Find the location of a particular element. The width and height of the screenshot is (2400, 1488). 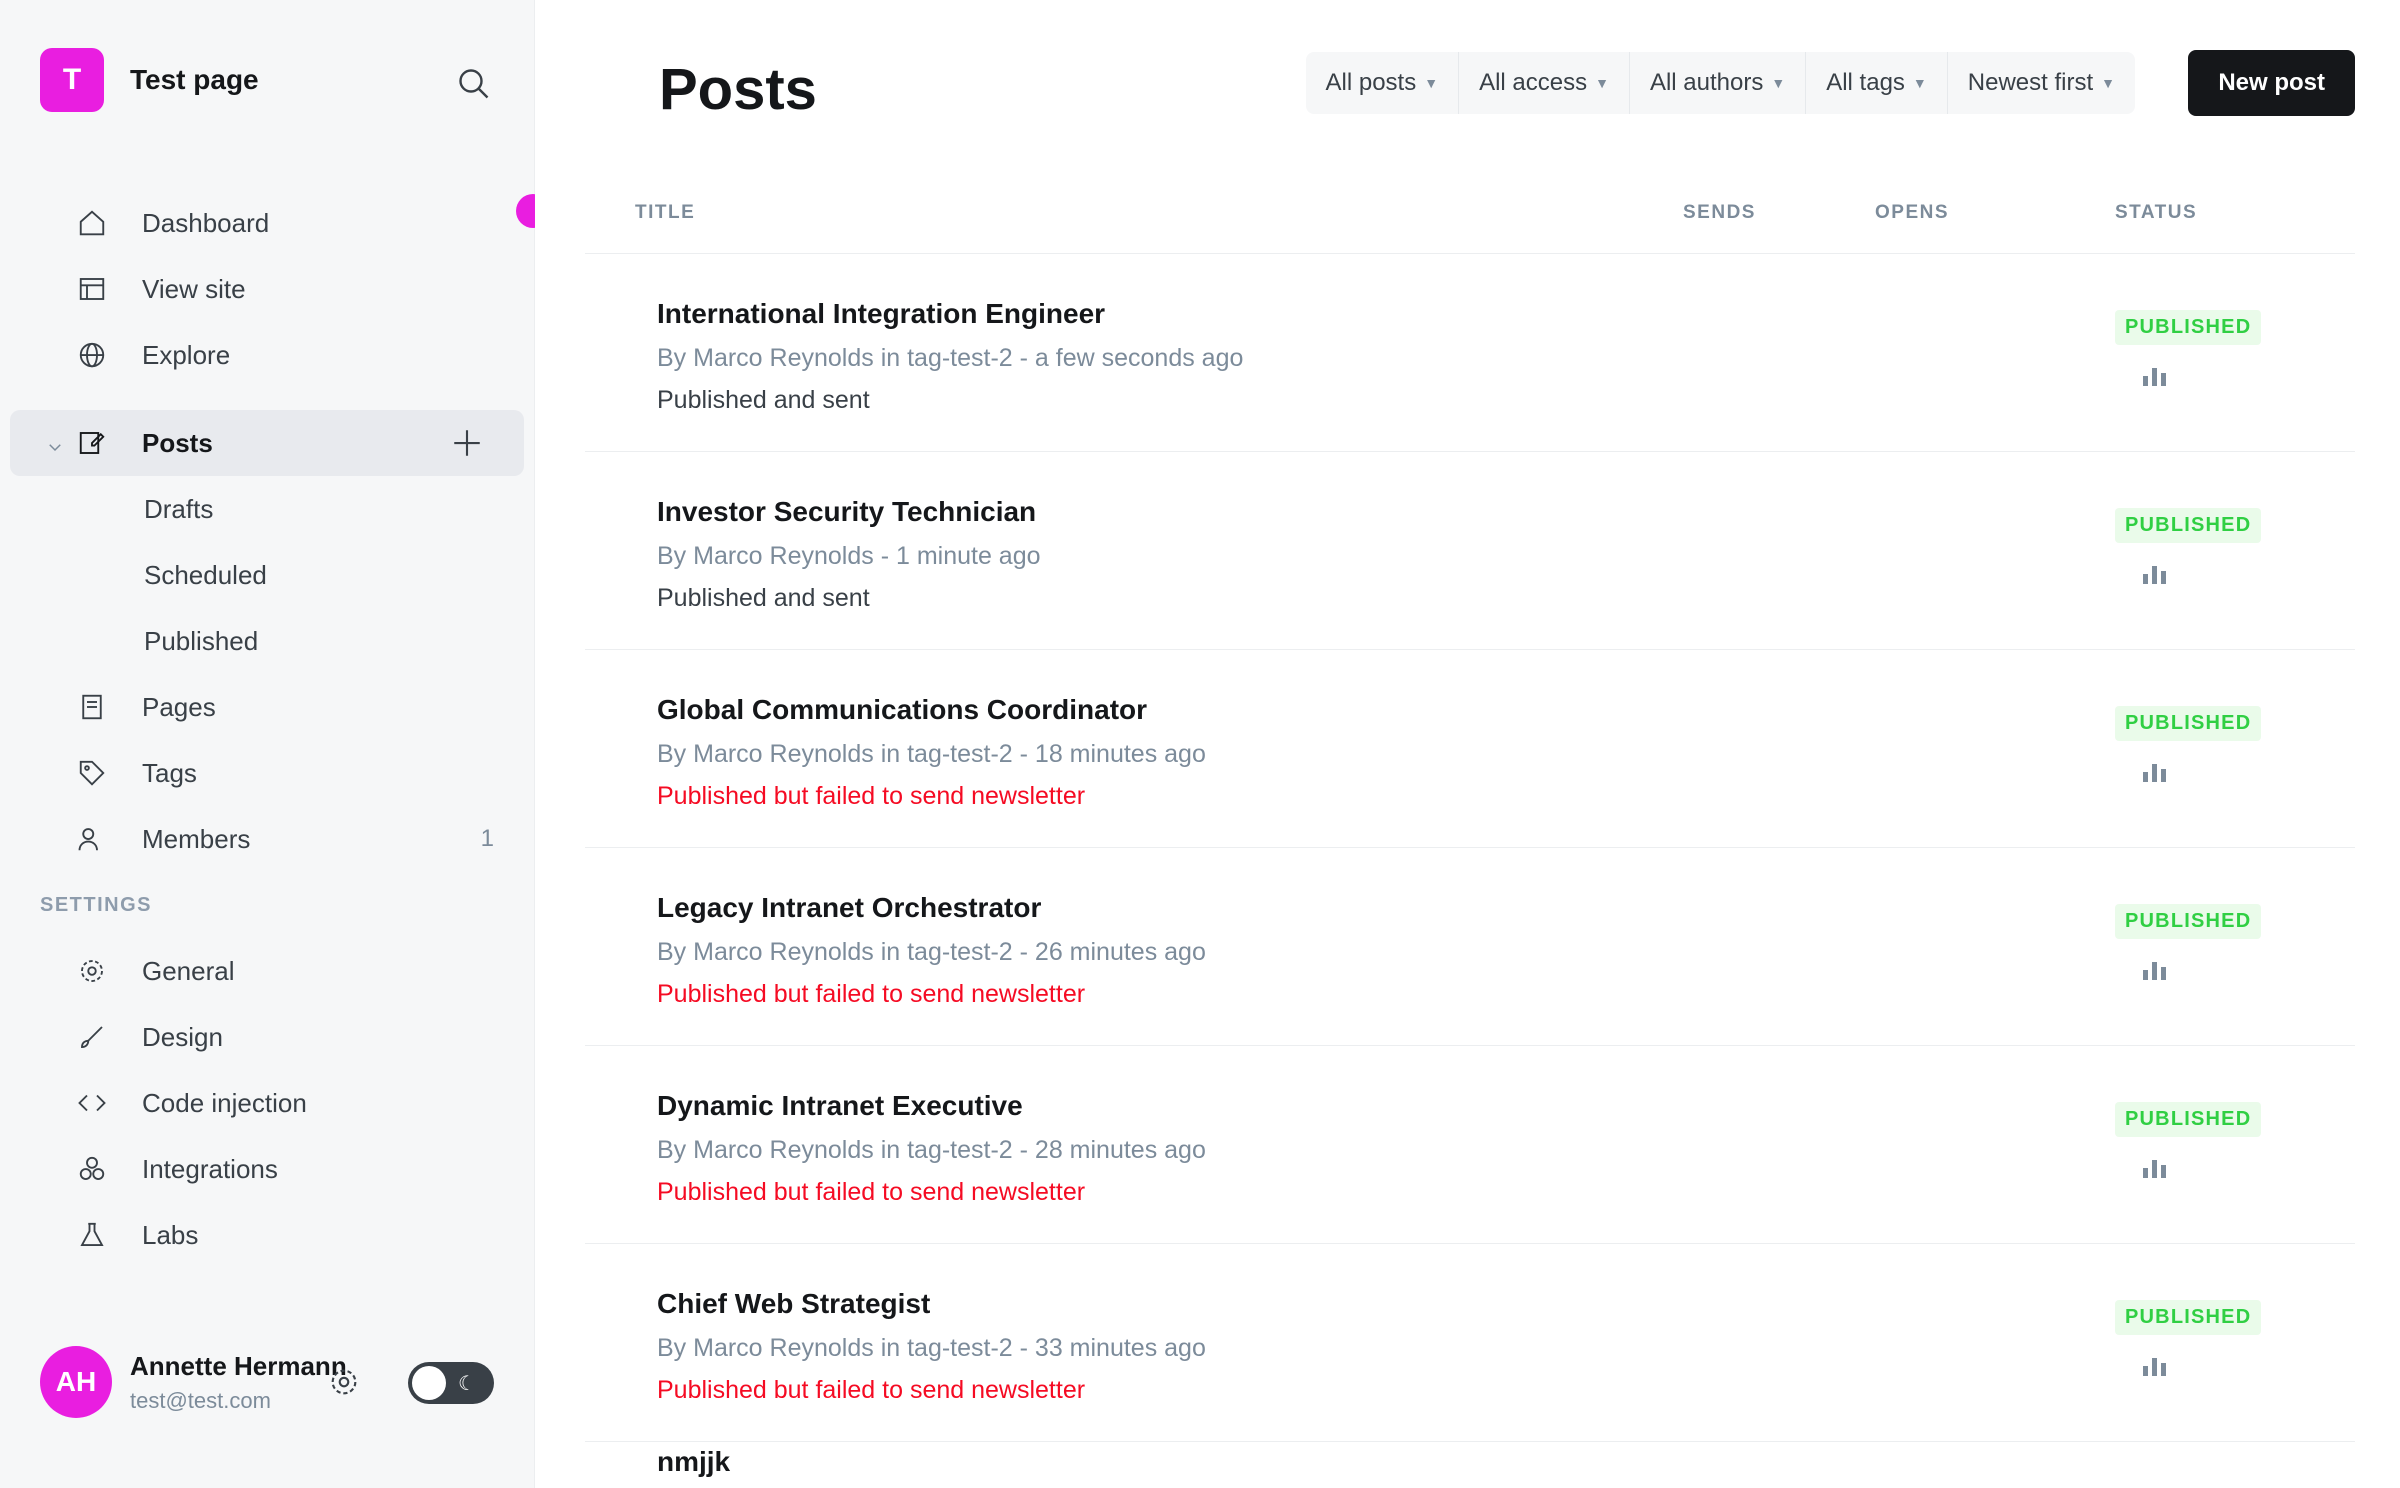

site-logo: T is located at coordinates (72, 80).